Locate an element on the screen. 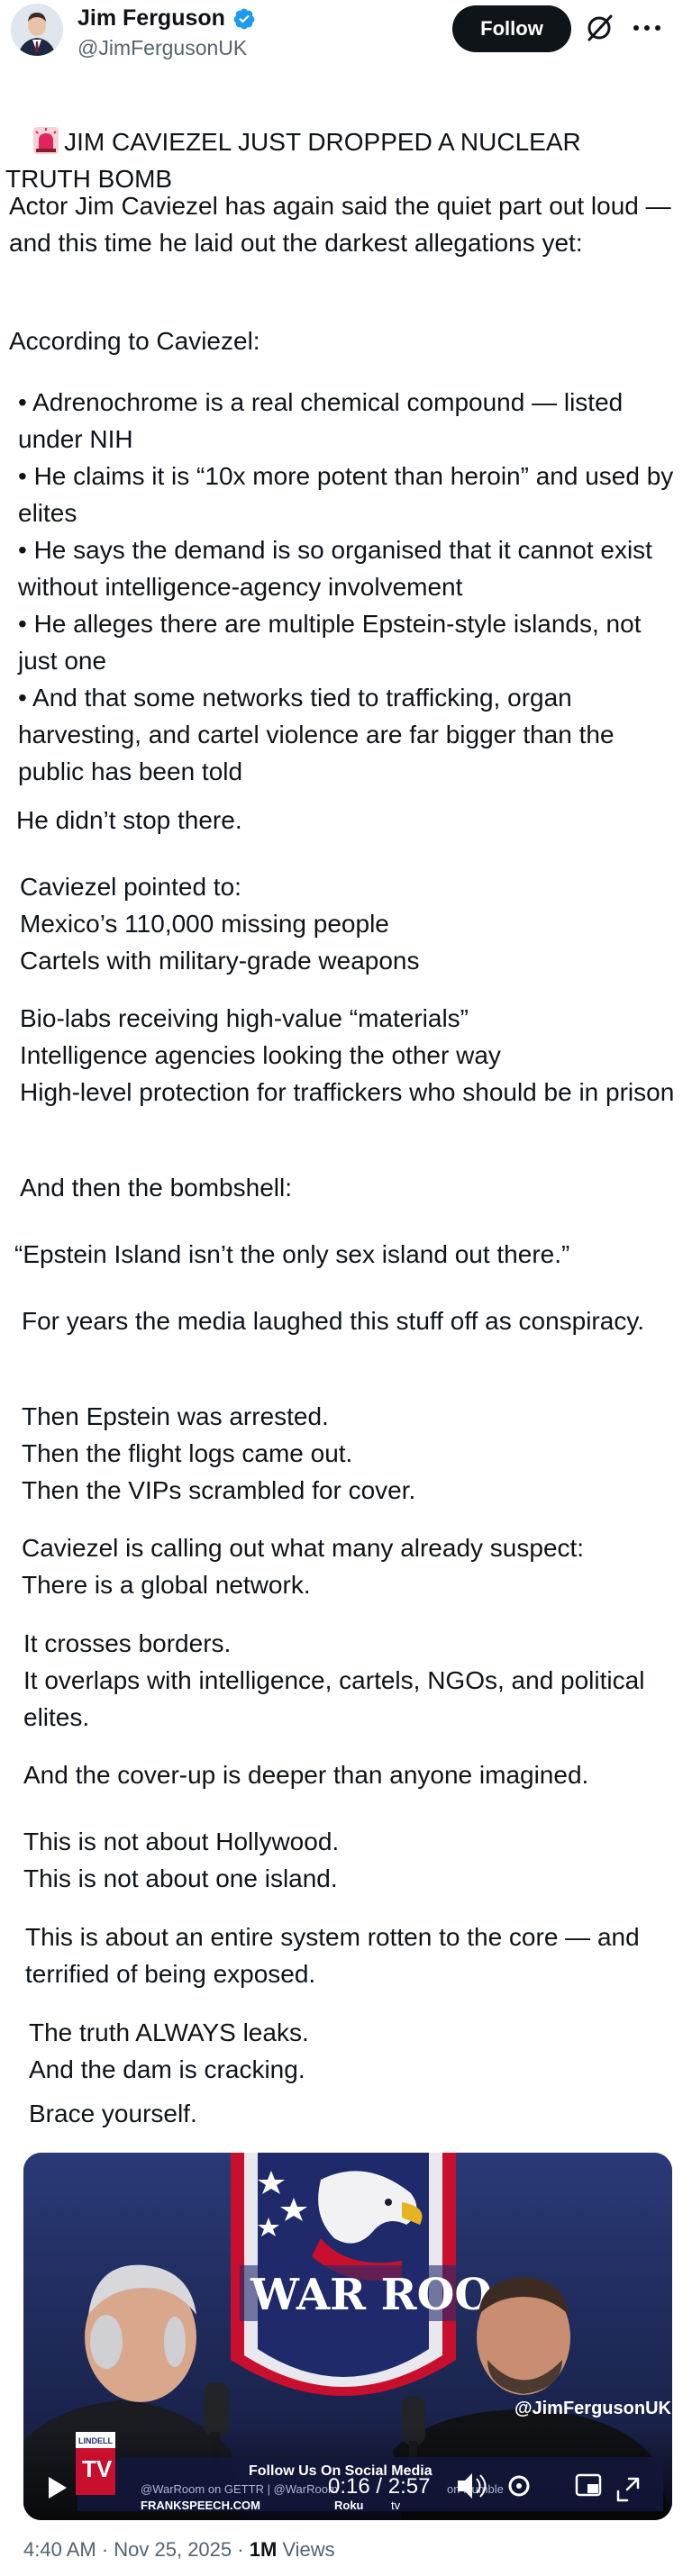 This screenshot has height=2576, width=692. grok-icon is located at coordinates (599, 28).